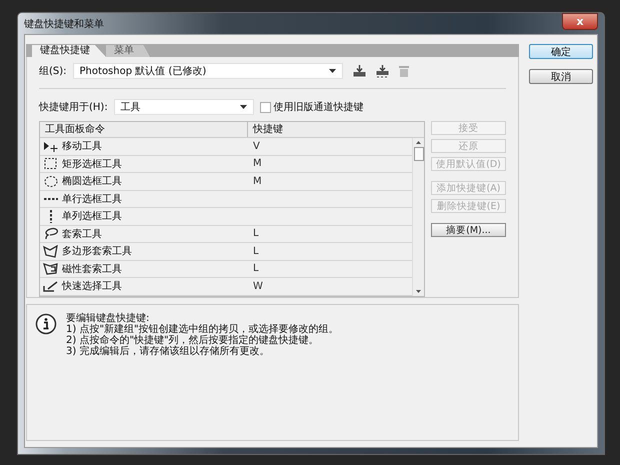 Image resolution: width=620 pixels, height=465 pixels. I want to click on shortcuts-for-label: 快捷键用于(H):, so click(73, 107).